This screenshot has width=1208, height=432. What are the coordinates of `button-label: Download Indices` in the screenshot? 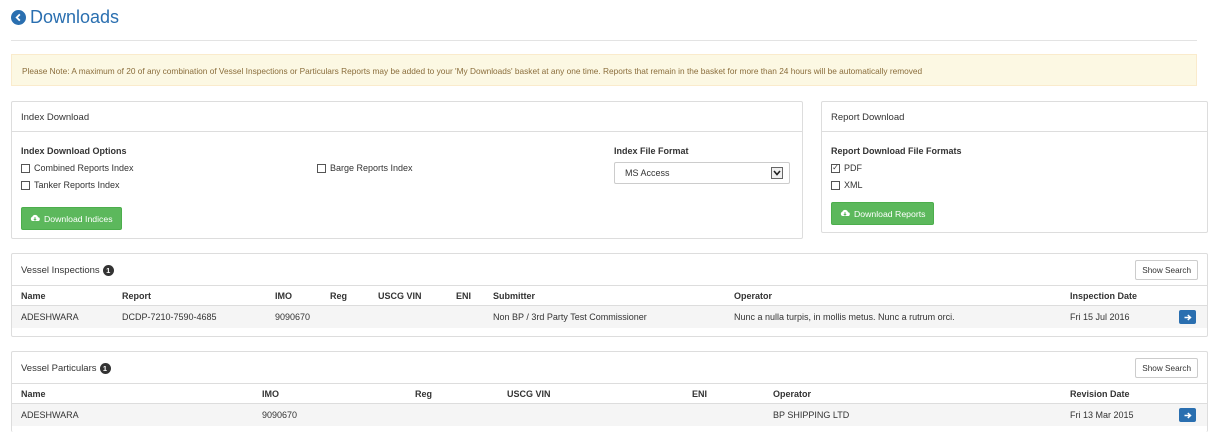 It's located at (78, 218).